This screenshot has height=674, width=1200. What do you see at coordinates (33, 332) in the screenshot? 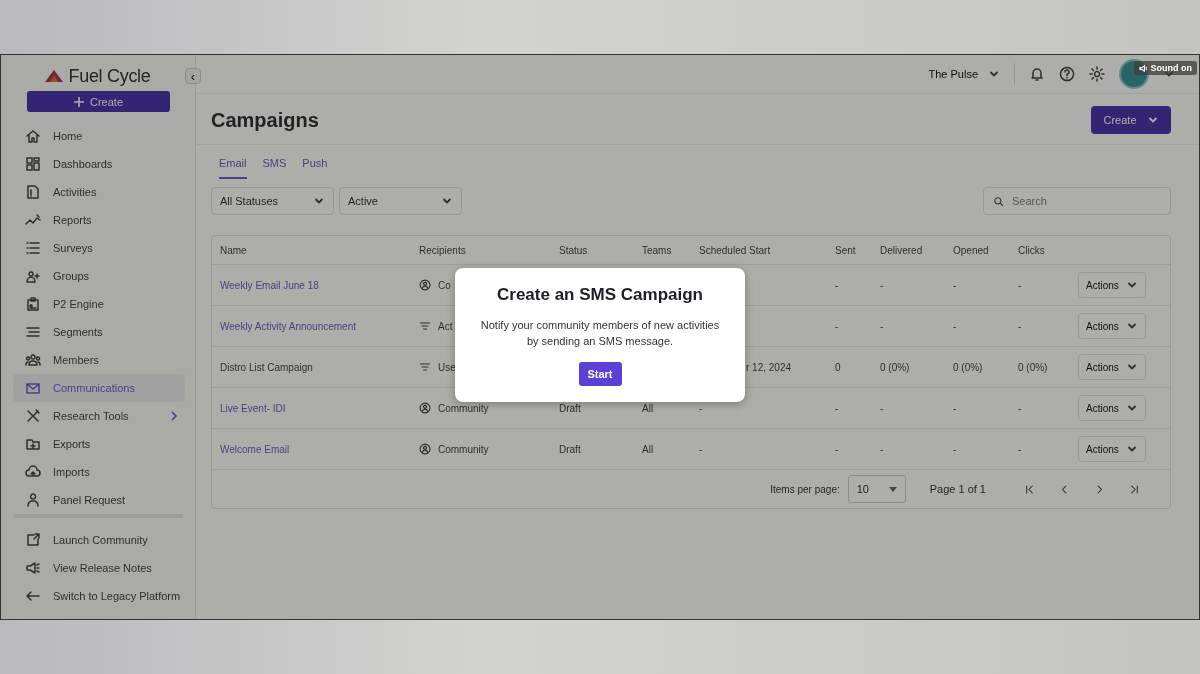
I see `lines-icon` at bounding box center [33, 332].